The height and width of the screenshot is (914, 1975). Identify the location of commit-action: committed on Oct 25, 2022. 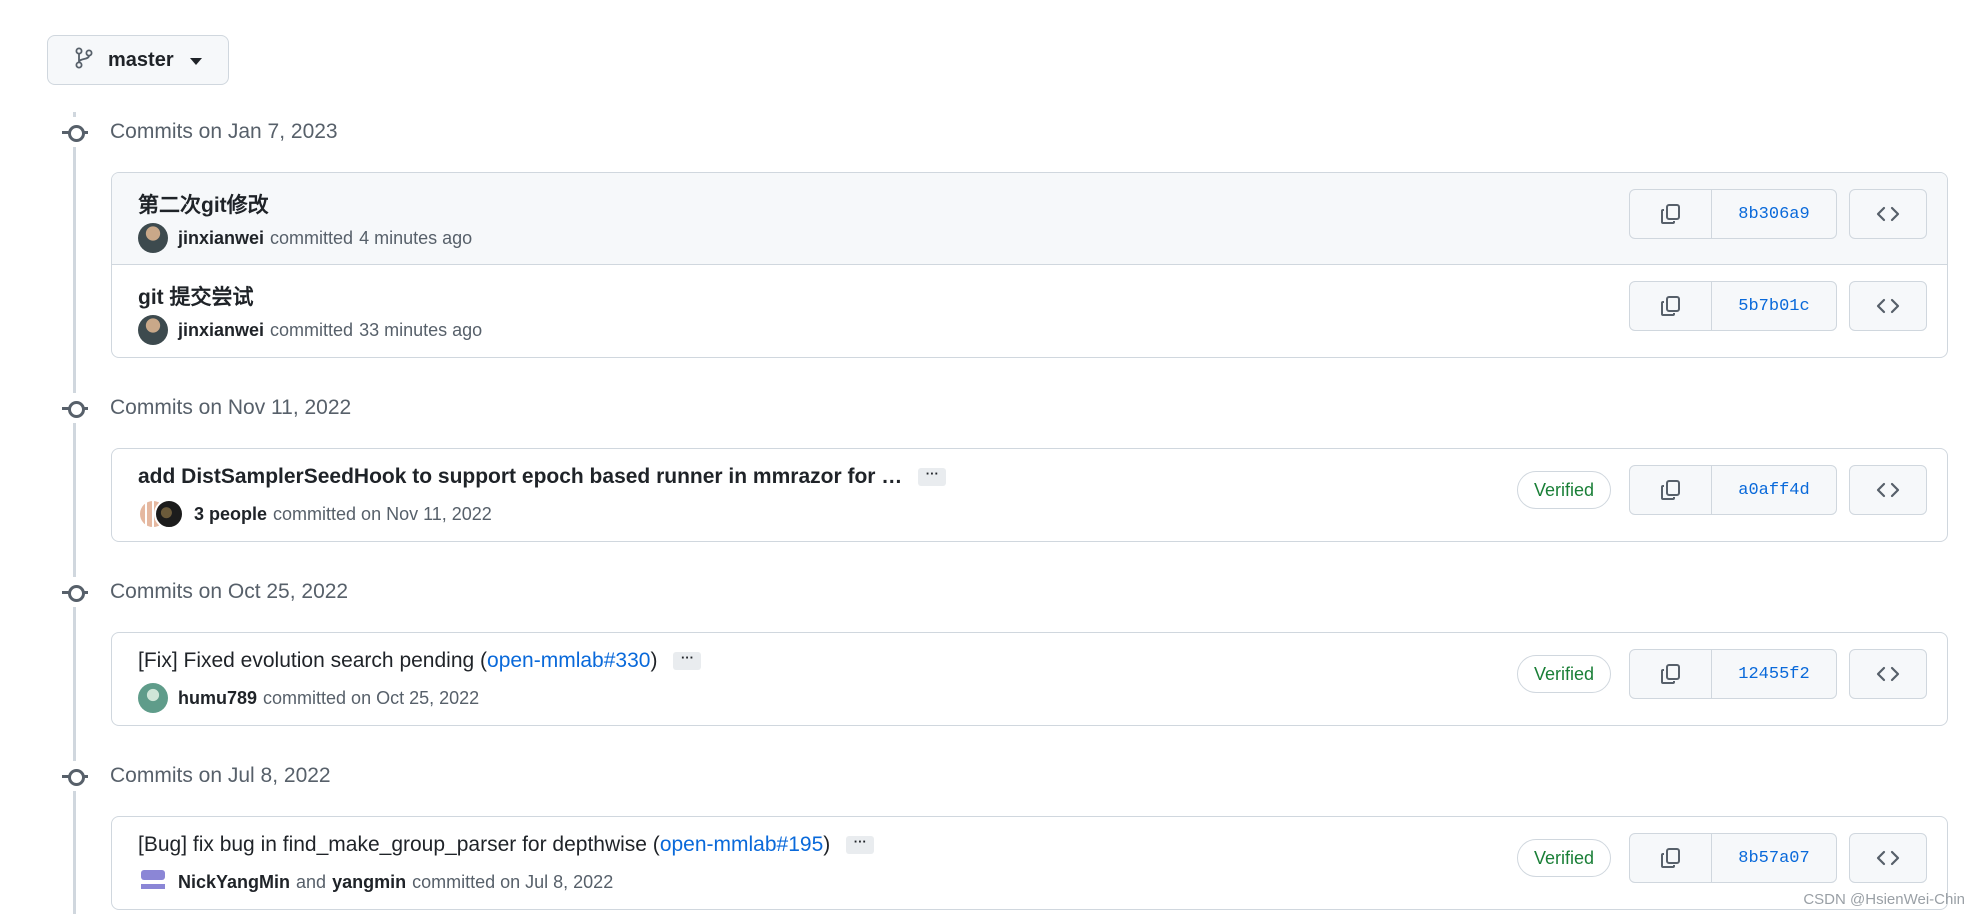
(371, 697).